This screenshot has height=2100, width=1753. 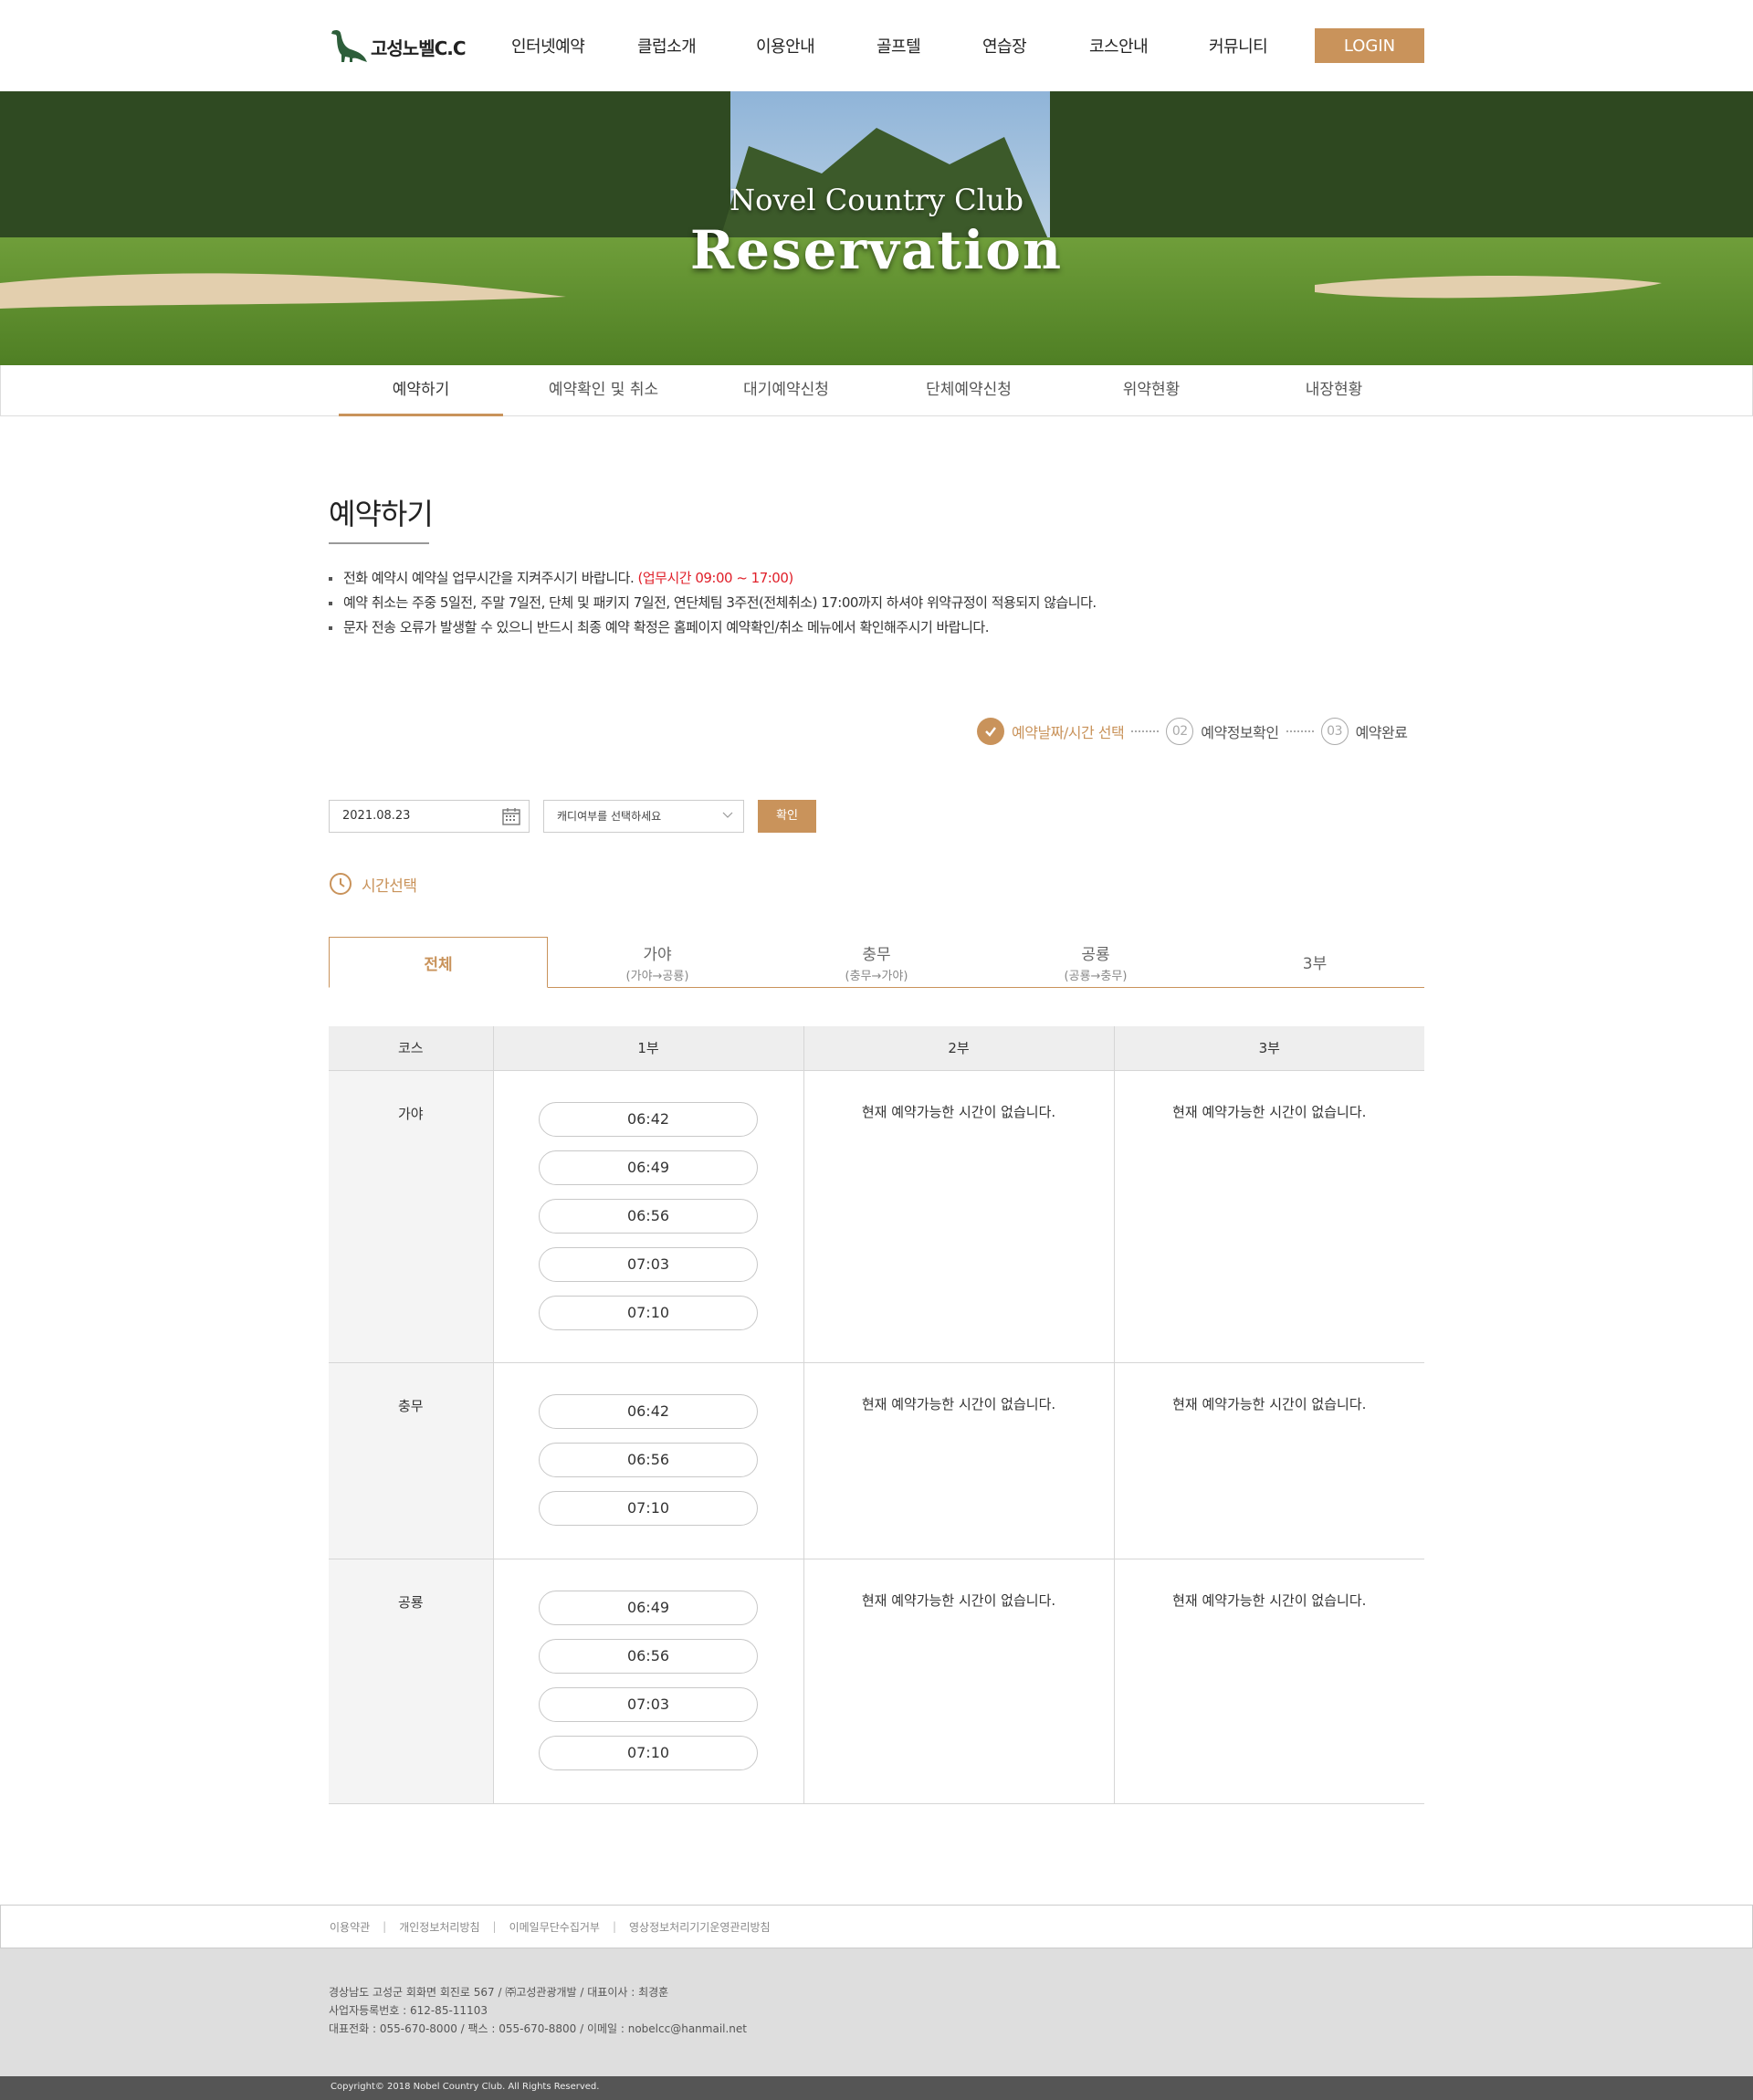 What do you see at coordinates (439, 1927) in the screenshot?
I see `footer-link-privacy: 개인정보처리방침` at bounding box center [439, 1927].